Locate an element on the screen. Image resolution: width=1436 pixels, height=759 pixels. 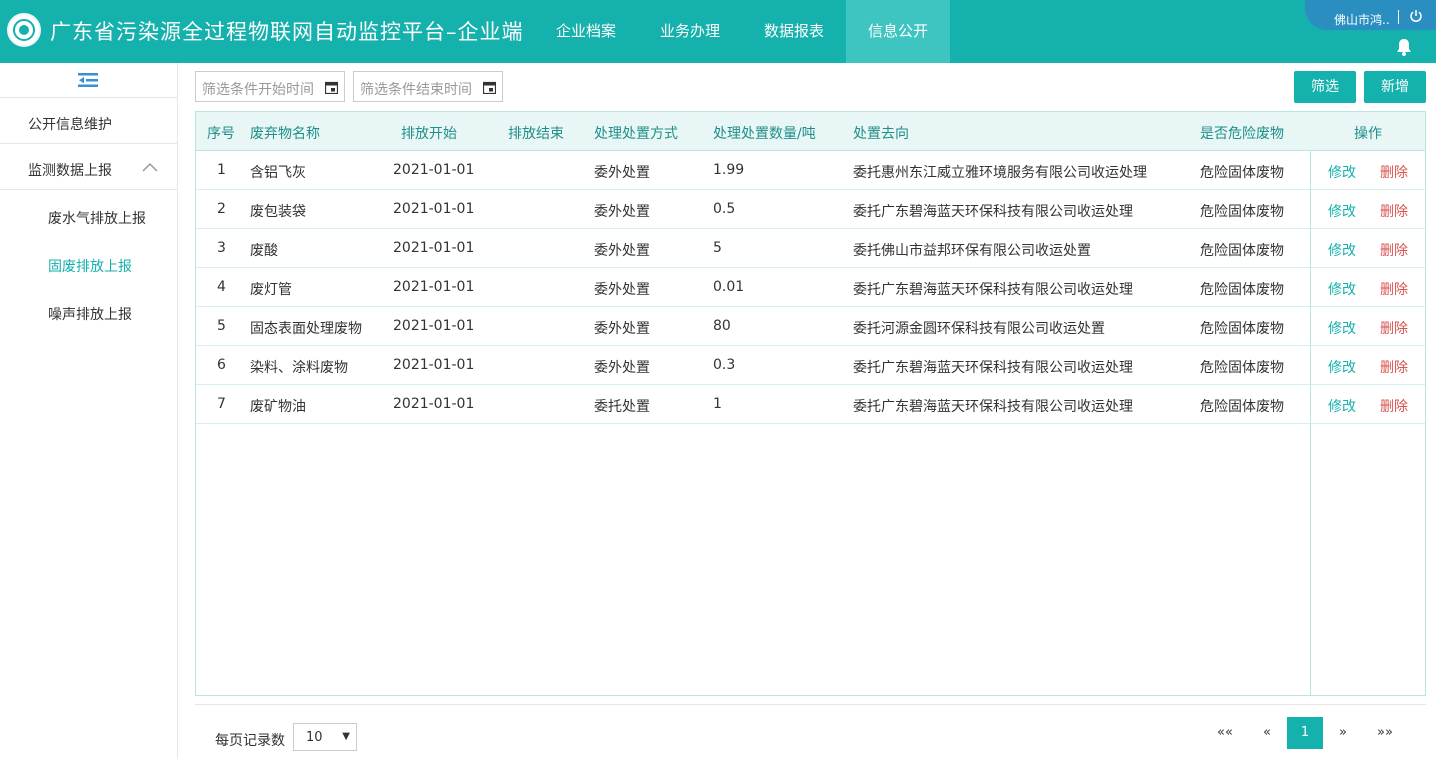
cell-no: 7 is located at coordinates (221, 404).